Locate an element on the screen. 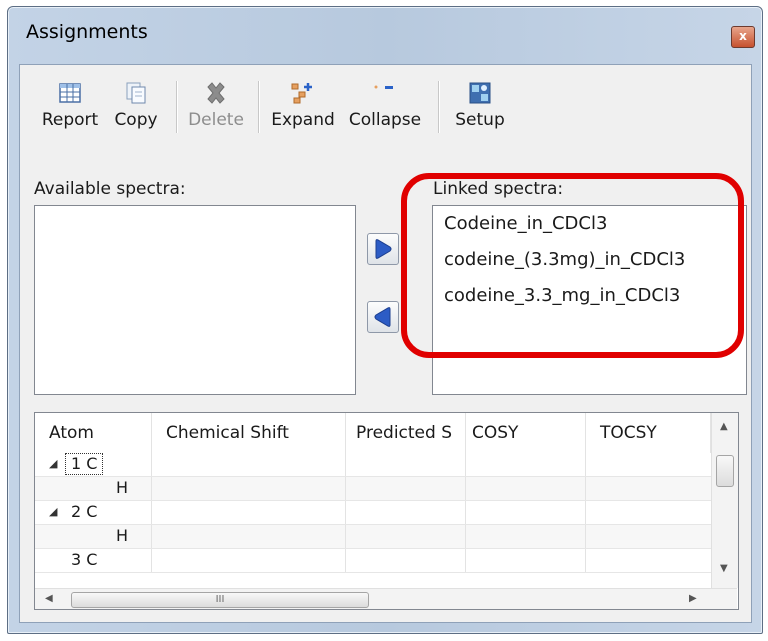 The image size is (768, 641). atom-label: 1 C is located at coordinates (84, 464).